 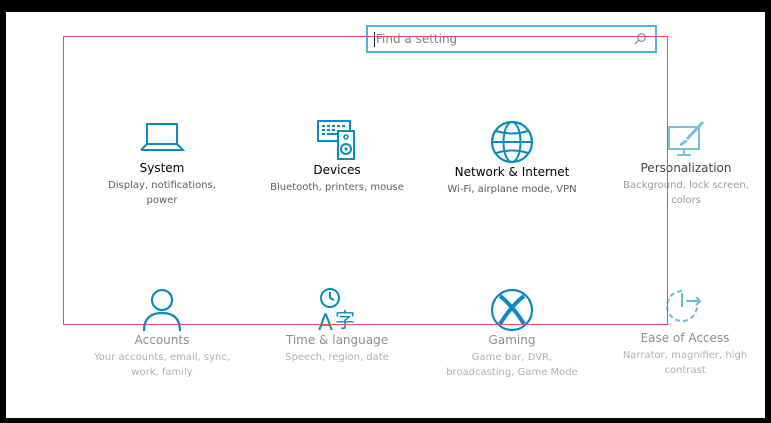 What do you see at coordinates (686, 138) in the screenshot?
I see `paint-icon` at bounding box center [686, 138].